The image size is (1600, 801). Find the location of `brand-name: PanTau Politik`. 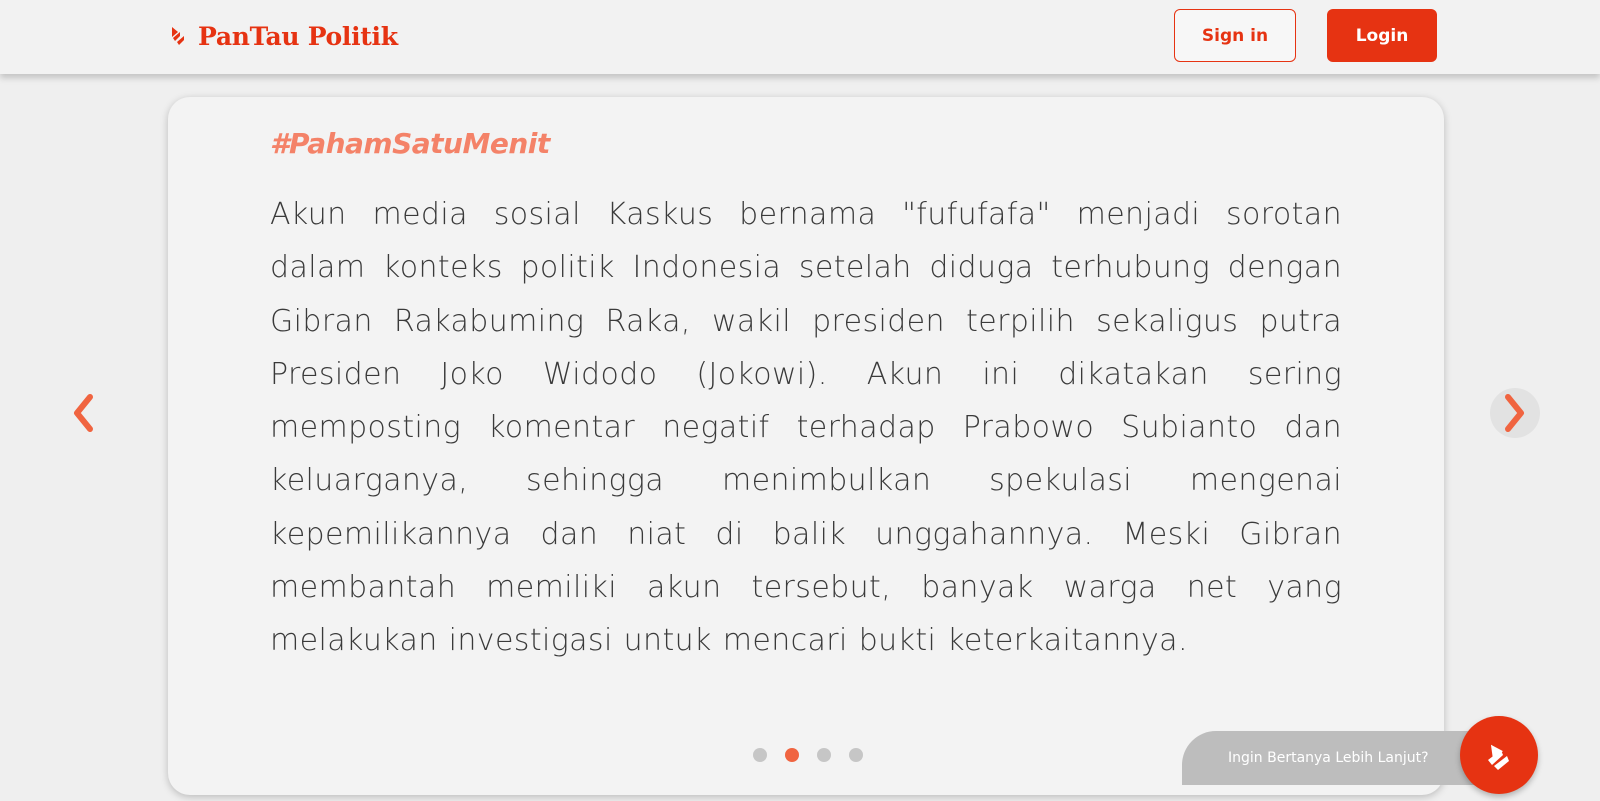

brand-name: PanTau Politik is located at coordinates (298, 36).